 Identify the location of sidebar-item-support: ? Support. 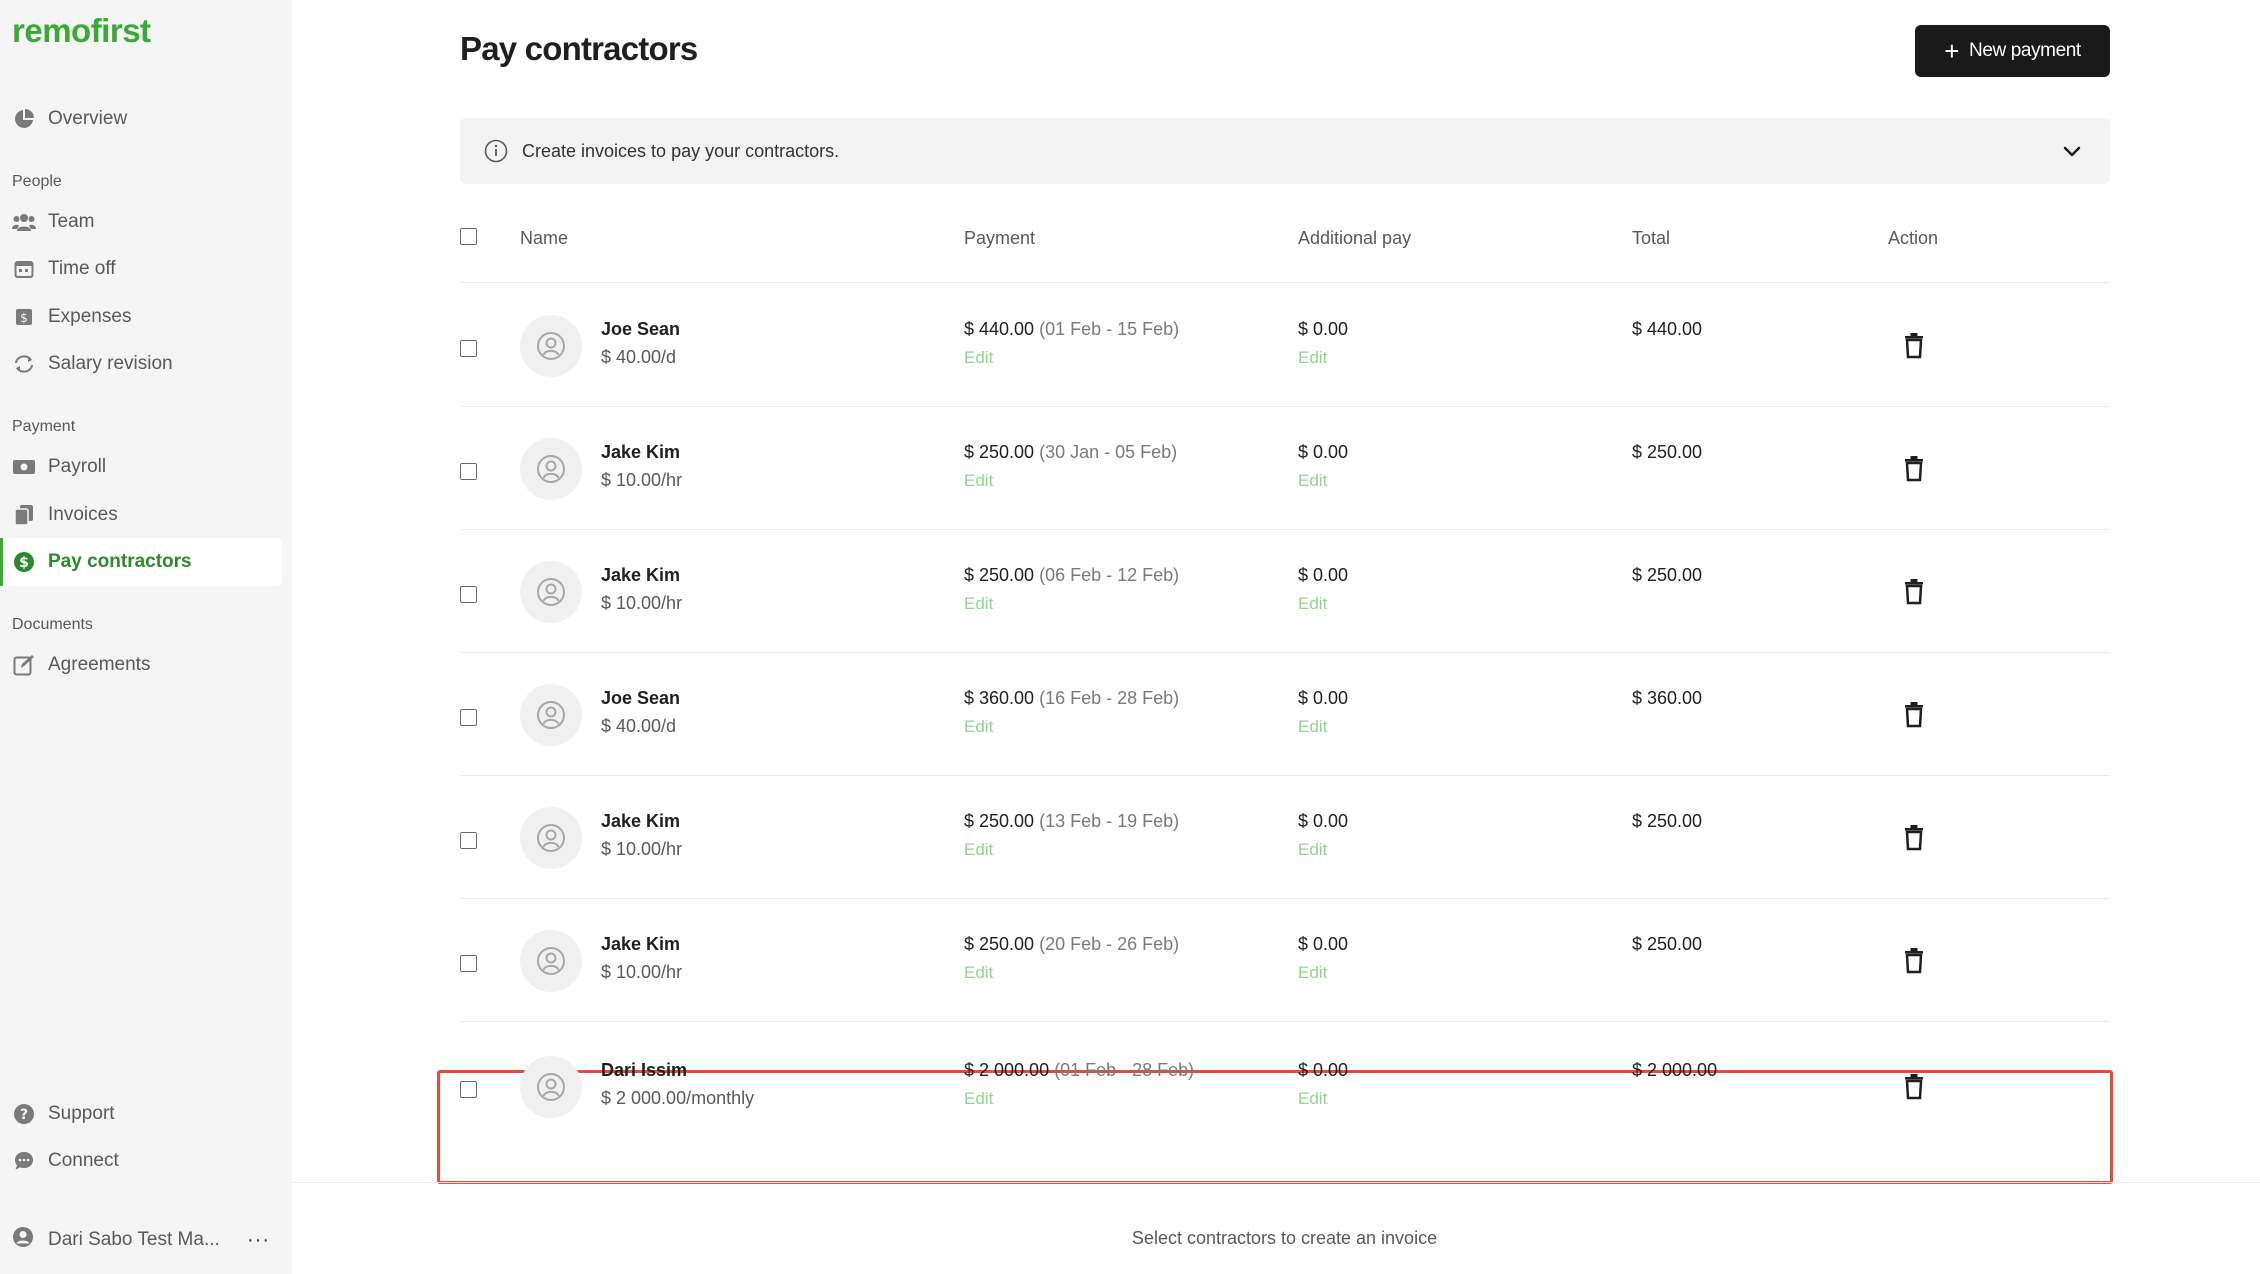
(141, 1114).